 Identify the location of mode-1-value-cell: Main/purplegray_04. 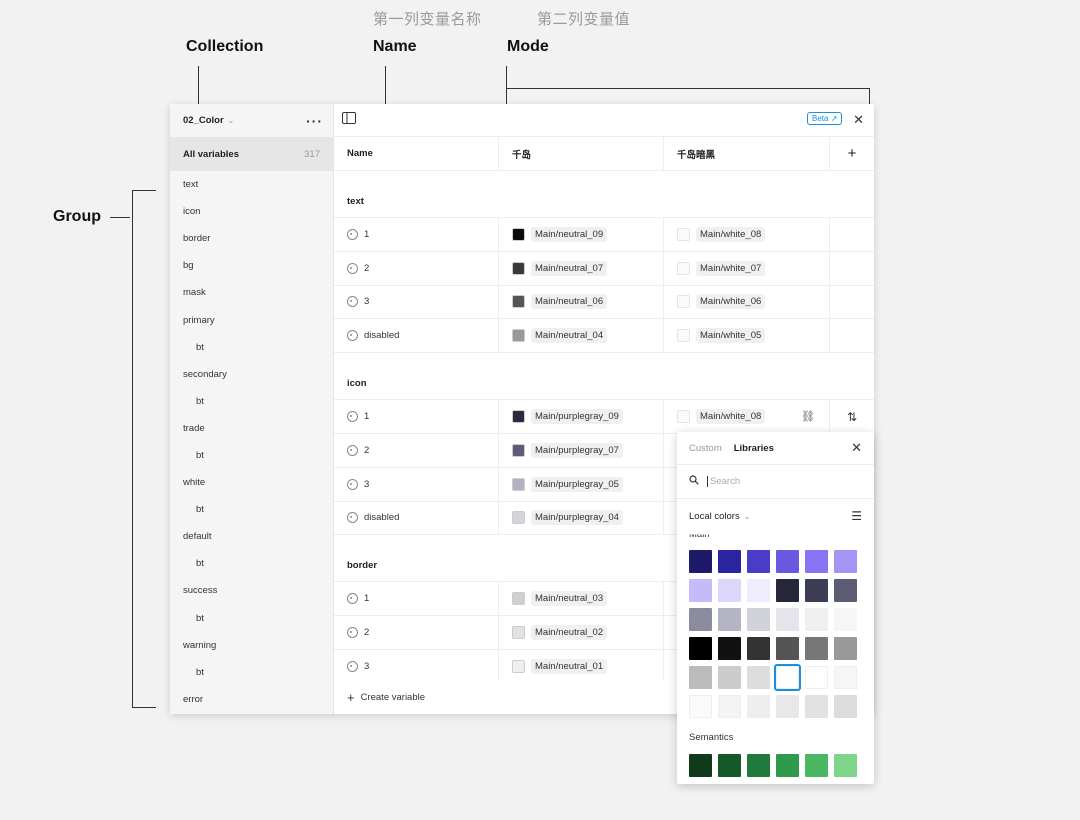
(581, 518).